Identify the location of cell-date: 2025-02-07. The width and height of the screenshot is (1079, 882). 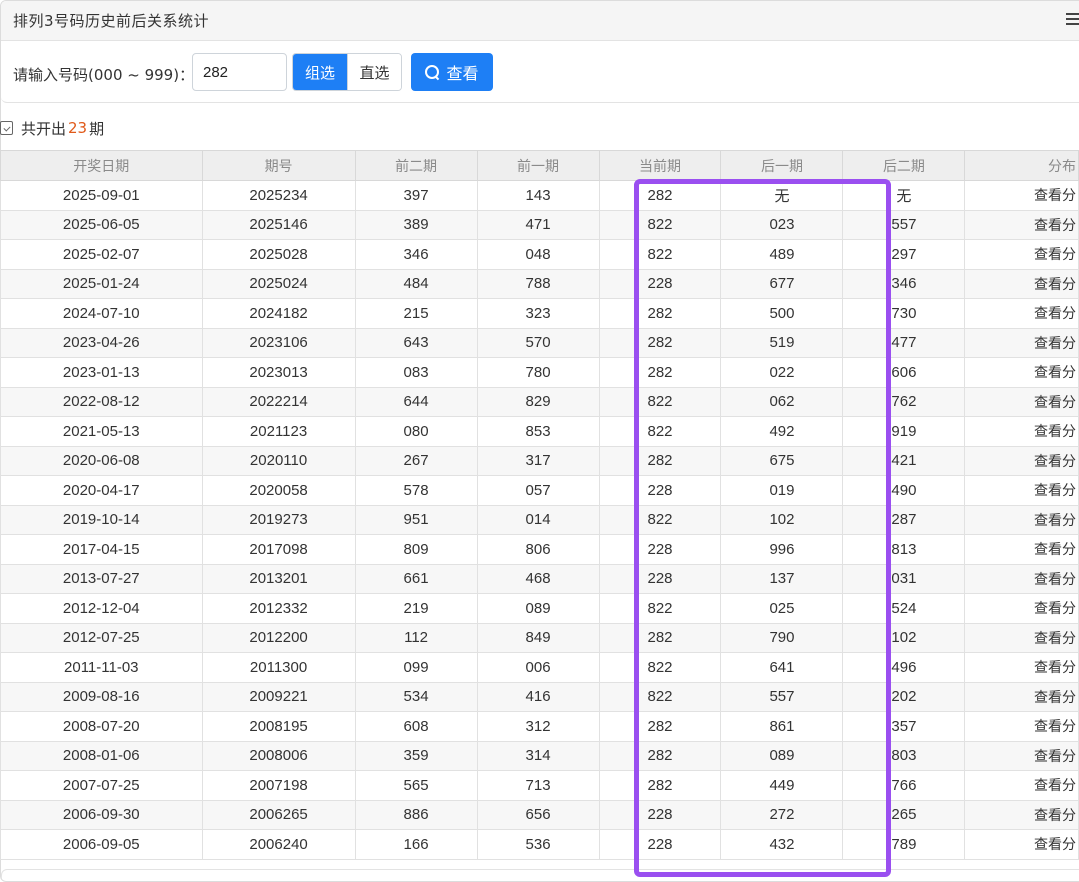
(101, 254).